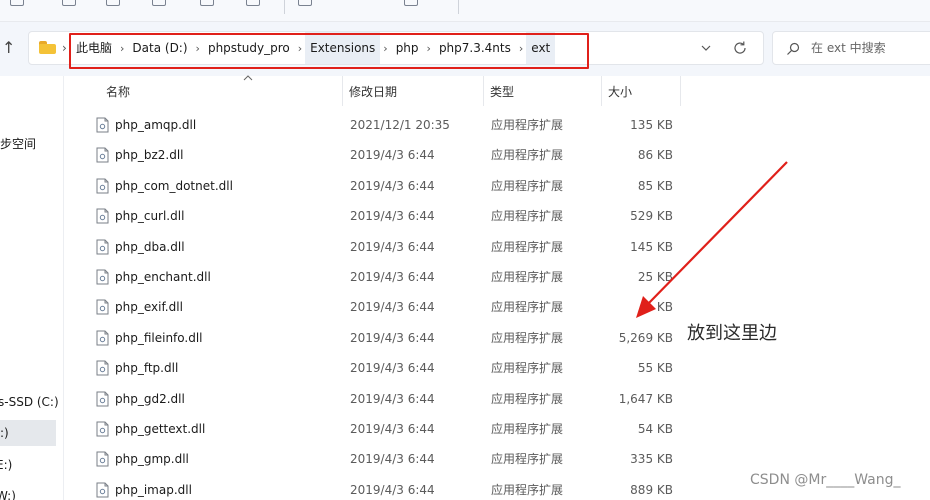  Describe the element at coordinates (18, 144) in the screenshot. I see `nav-item-sync-space: 同步空间` at that location.